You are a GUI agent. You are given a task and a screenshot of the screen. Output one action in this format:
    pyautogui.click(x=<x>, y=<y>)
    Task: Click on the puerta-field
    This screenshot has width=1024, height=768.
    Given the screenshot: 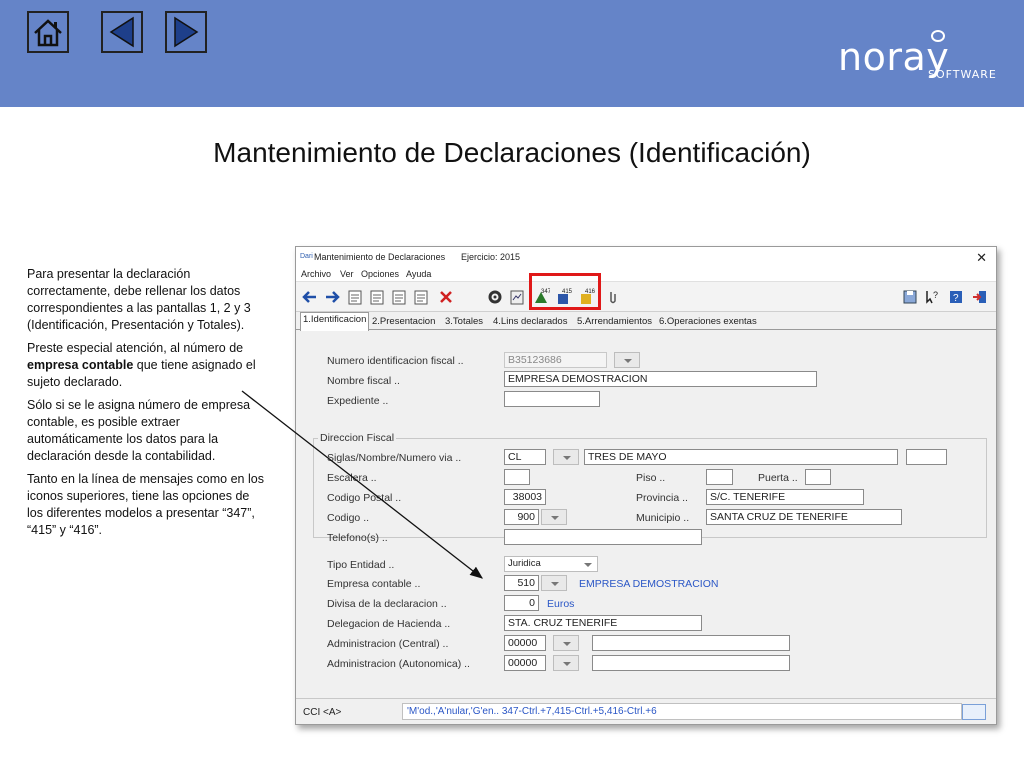 What is the action you would take?
    pyautogui.click(x=818, y=477)
    